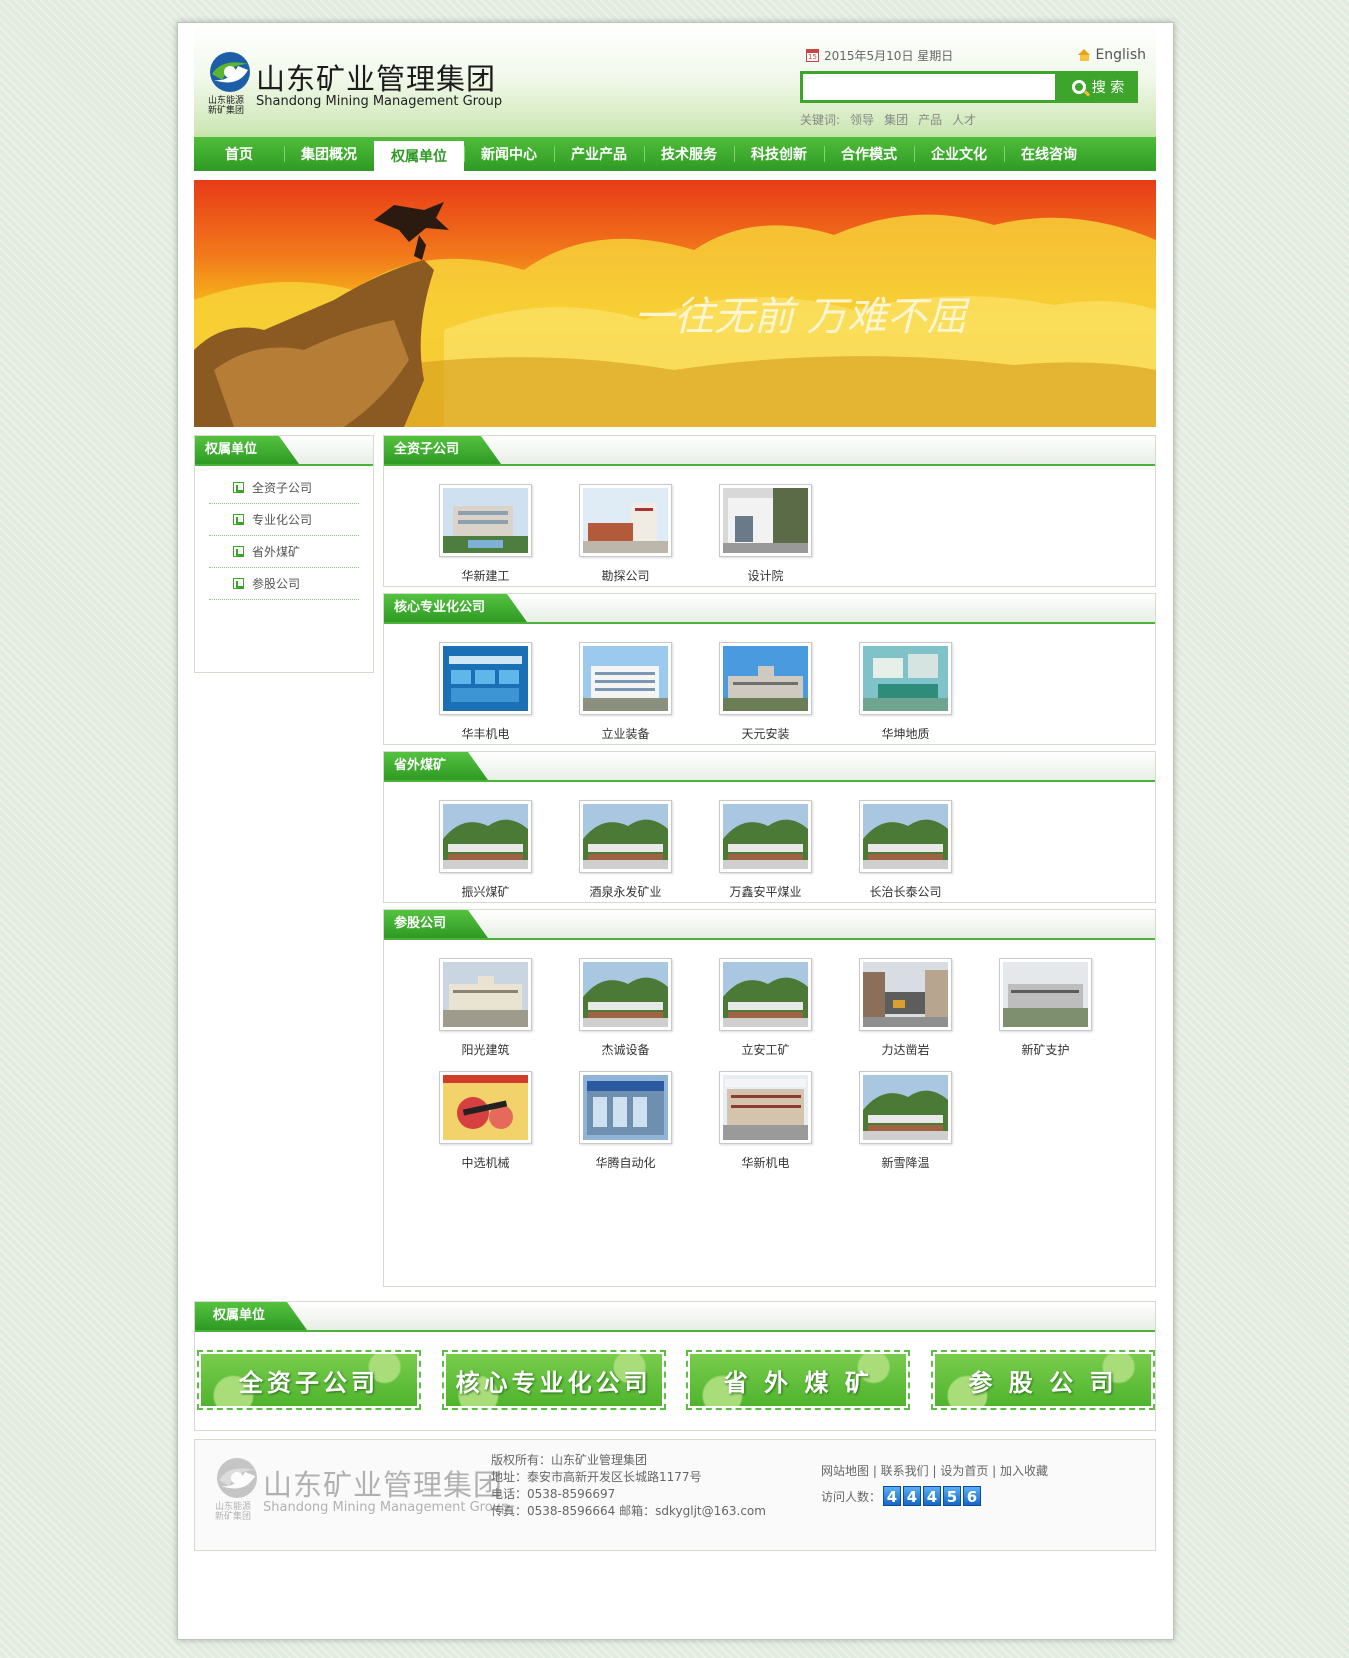 The height and width of the screenshot is (1658, 1349). Describe the element at coordinates (239, 154) in the screenshot. I see `nav-item-home: 首页` at that location.